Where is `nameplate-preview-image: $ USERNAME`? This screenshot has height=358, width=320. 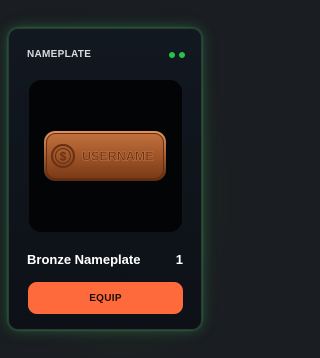 nameplate-preview-image: $ USERNAME is located at coordinates (105, 156).